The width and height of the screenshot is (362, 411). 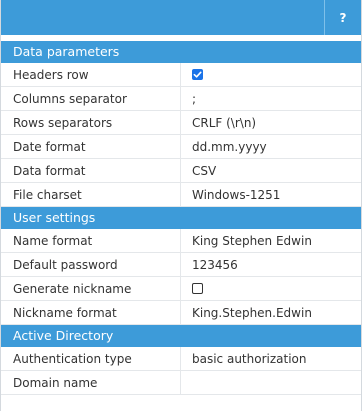 What do you see at coordinates (271, 74) in the screenshot?
I see `value-headers-row` at bounding box center [271, 74].